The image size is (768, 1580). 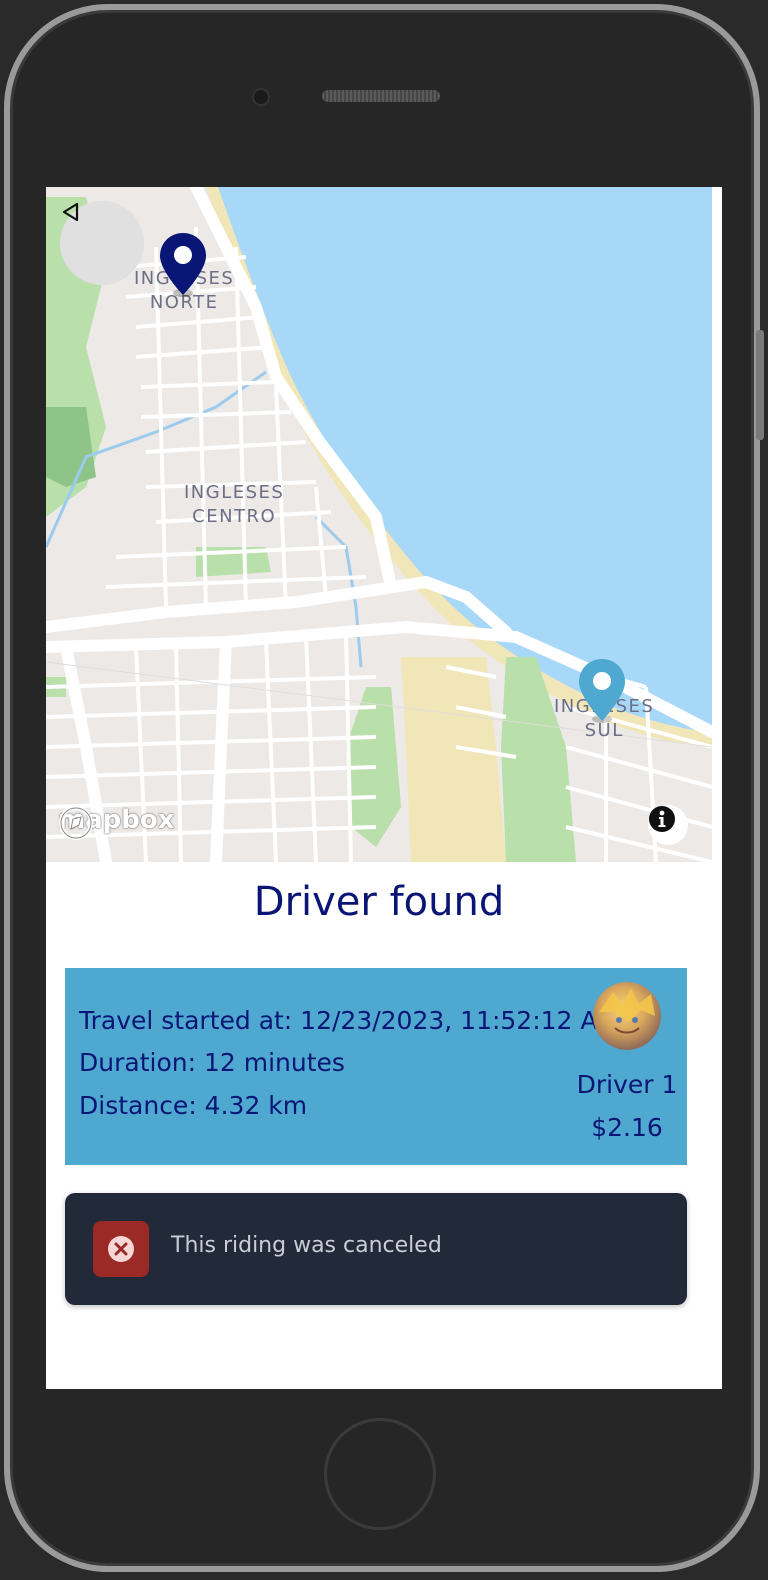 I want to click on driver-avatar, so click(x=627, y=1016).